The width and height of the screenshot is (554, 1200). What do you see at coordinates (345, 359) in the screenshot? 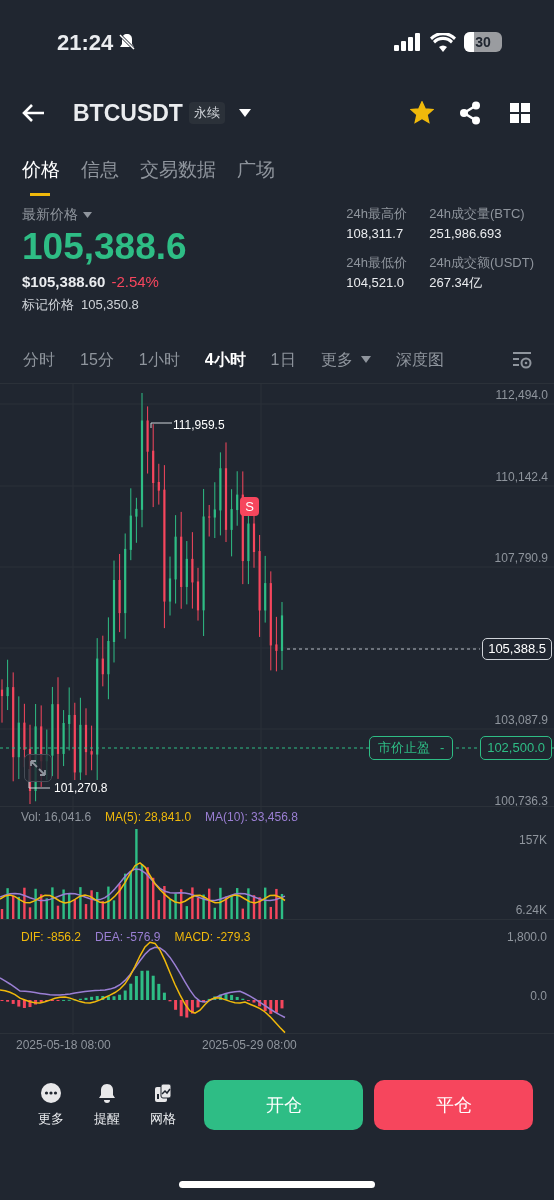
I see `interval-tab: 更多` at bounding box center [345, 359].